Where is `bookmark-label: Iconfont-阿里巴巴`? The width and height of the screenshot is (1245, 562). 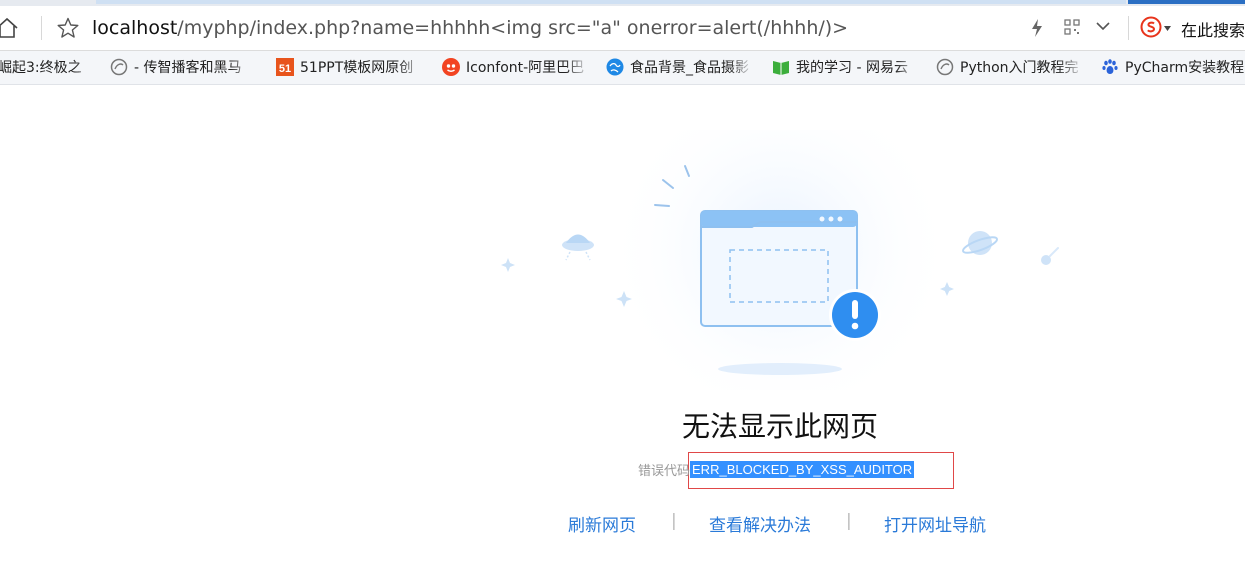 bookmark-label: Iconfont-阿里巴巴 is located at coordinates (525, 68).